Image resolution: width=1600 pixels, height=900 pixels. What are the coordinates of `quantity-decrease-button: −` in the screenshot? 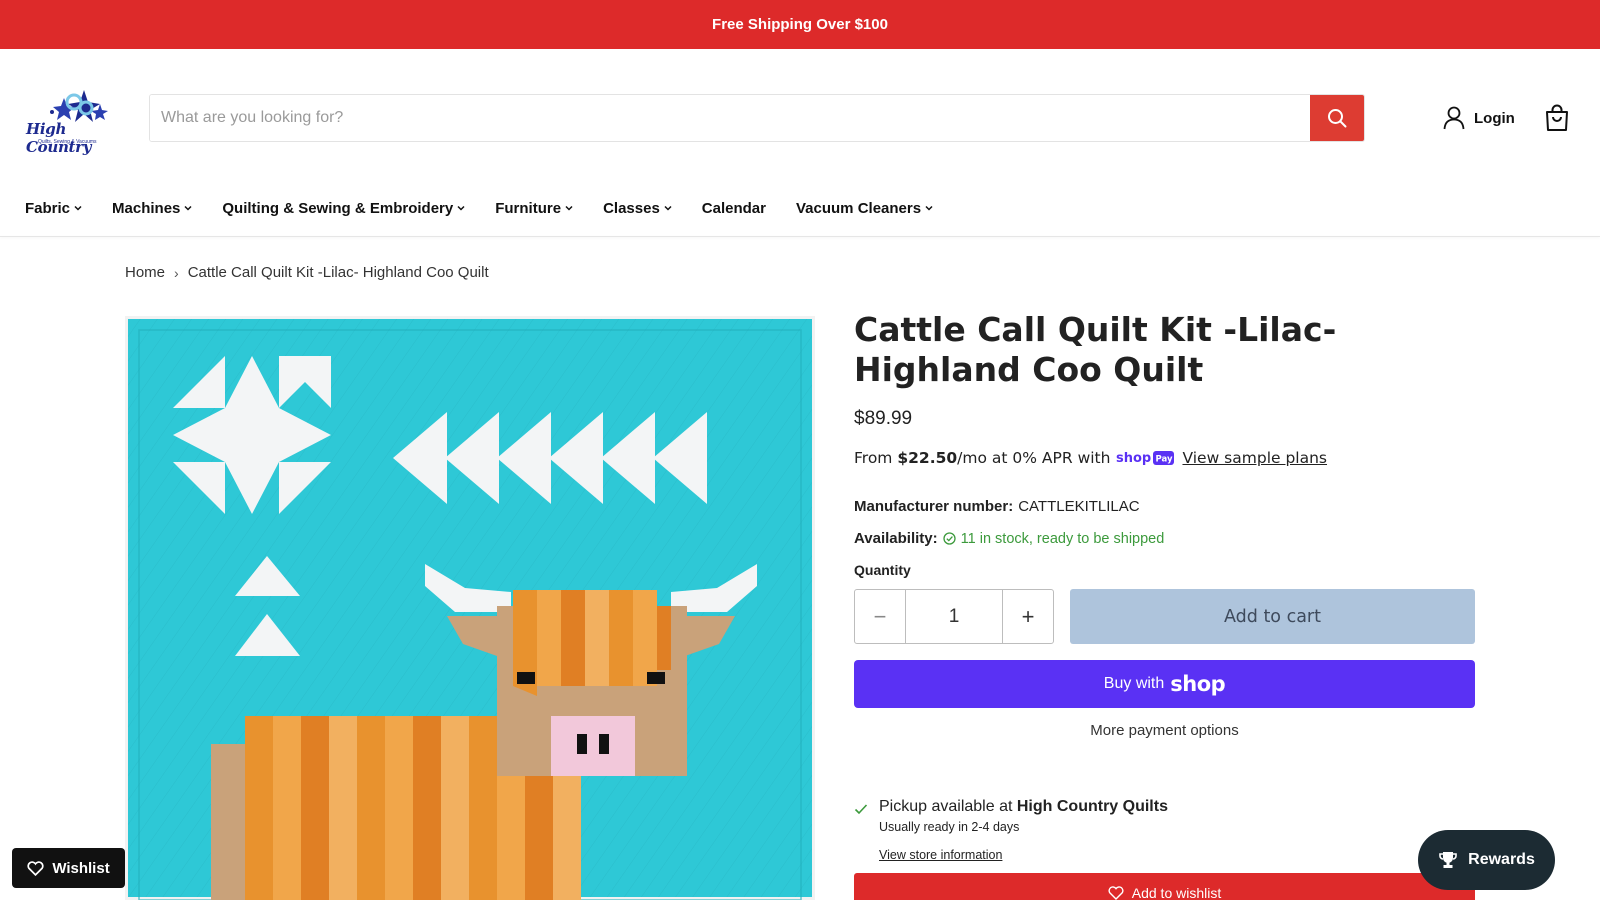 It's located at (880, 616).